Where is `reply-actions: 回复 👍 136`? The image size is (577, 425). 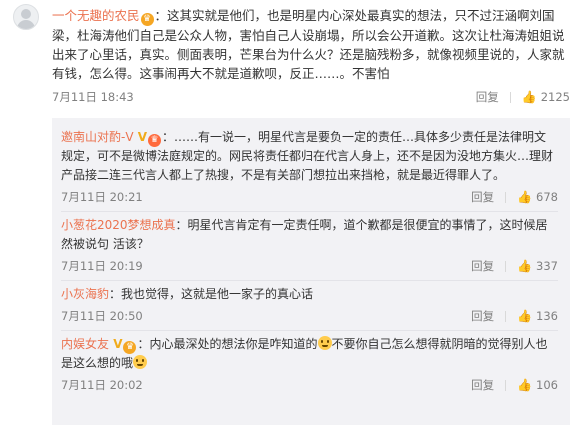
reply-actions: 回复 👍 136 is located at coordinates (514, 316).